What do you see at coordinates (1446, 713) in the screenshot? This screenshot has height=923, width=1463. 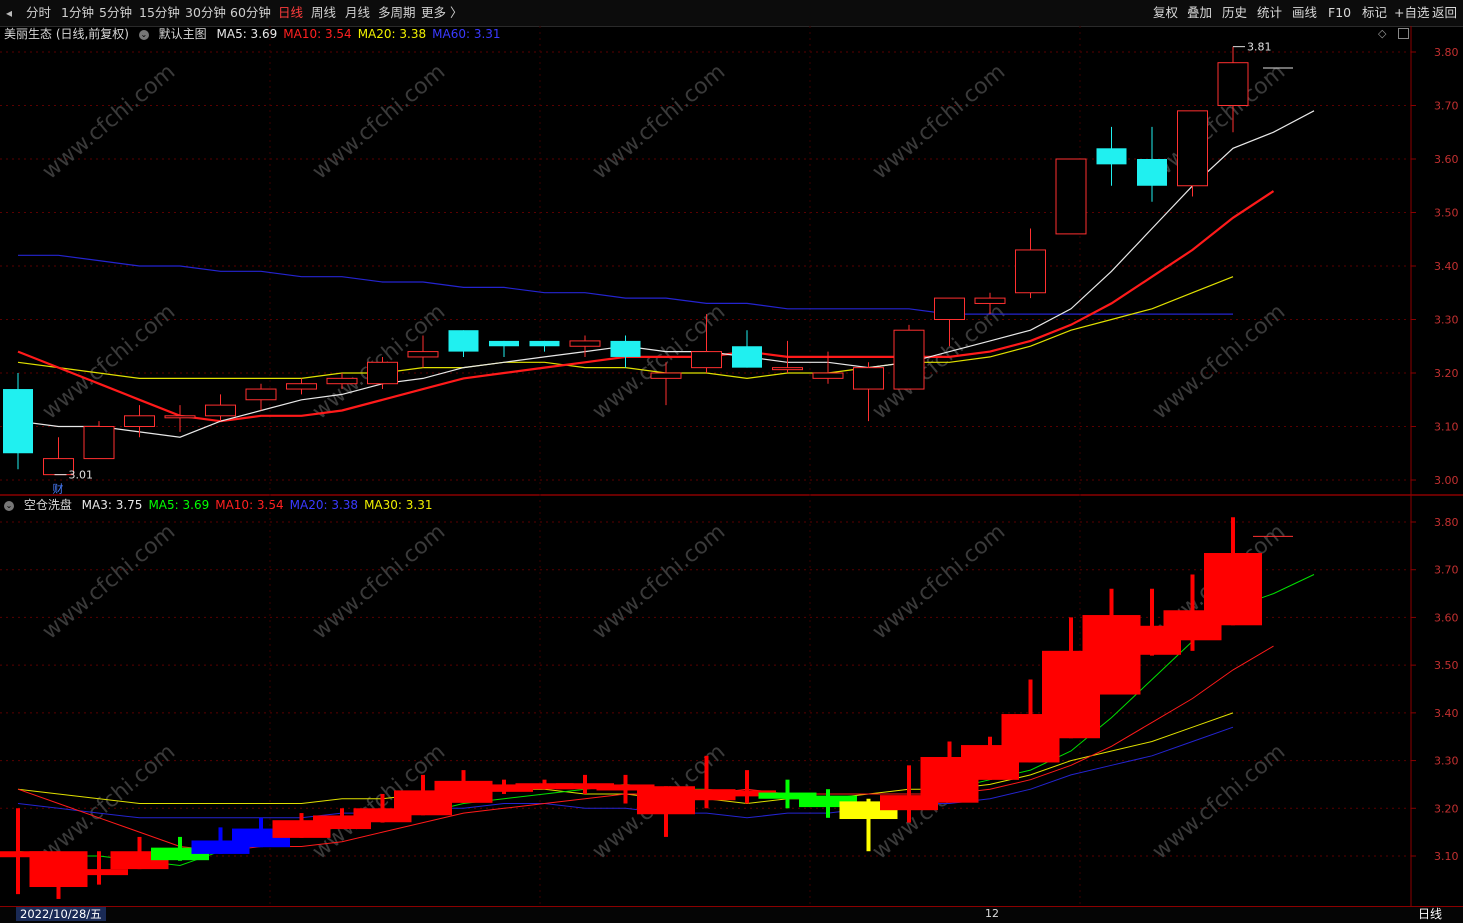 I see `sub-tick-label: 3.40` at bounding box center [1446, 713].